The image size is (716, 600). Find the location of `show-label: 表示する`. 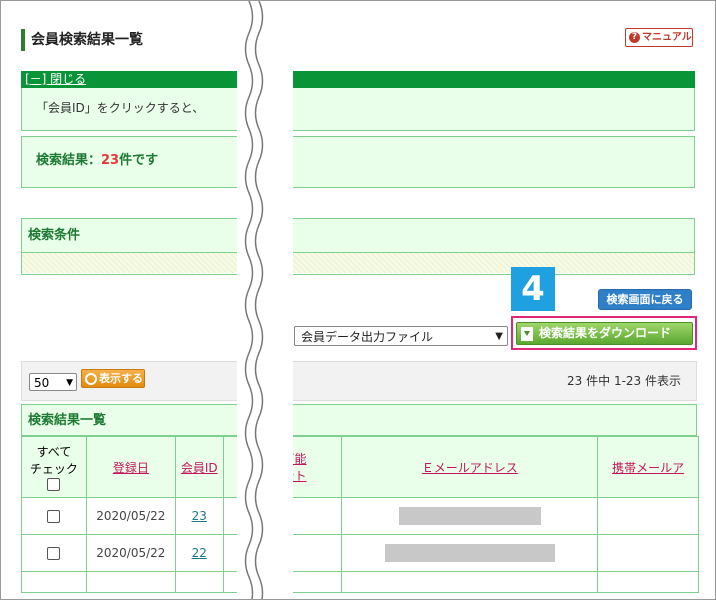

show-label: 表示する is located at coordinates (121, 378).